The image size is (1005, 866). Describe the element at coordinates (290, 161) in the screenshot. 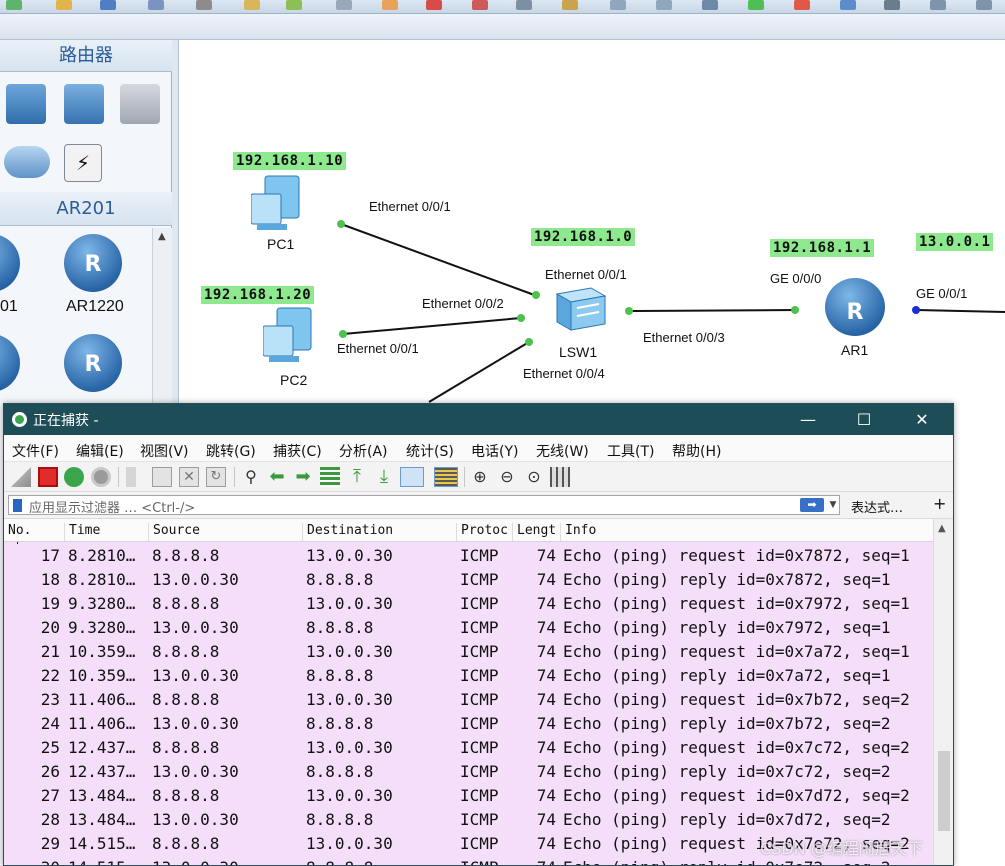

I see `ip-label-pc1: 192.168.1.10` at that location.